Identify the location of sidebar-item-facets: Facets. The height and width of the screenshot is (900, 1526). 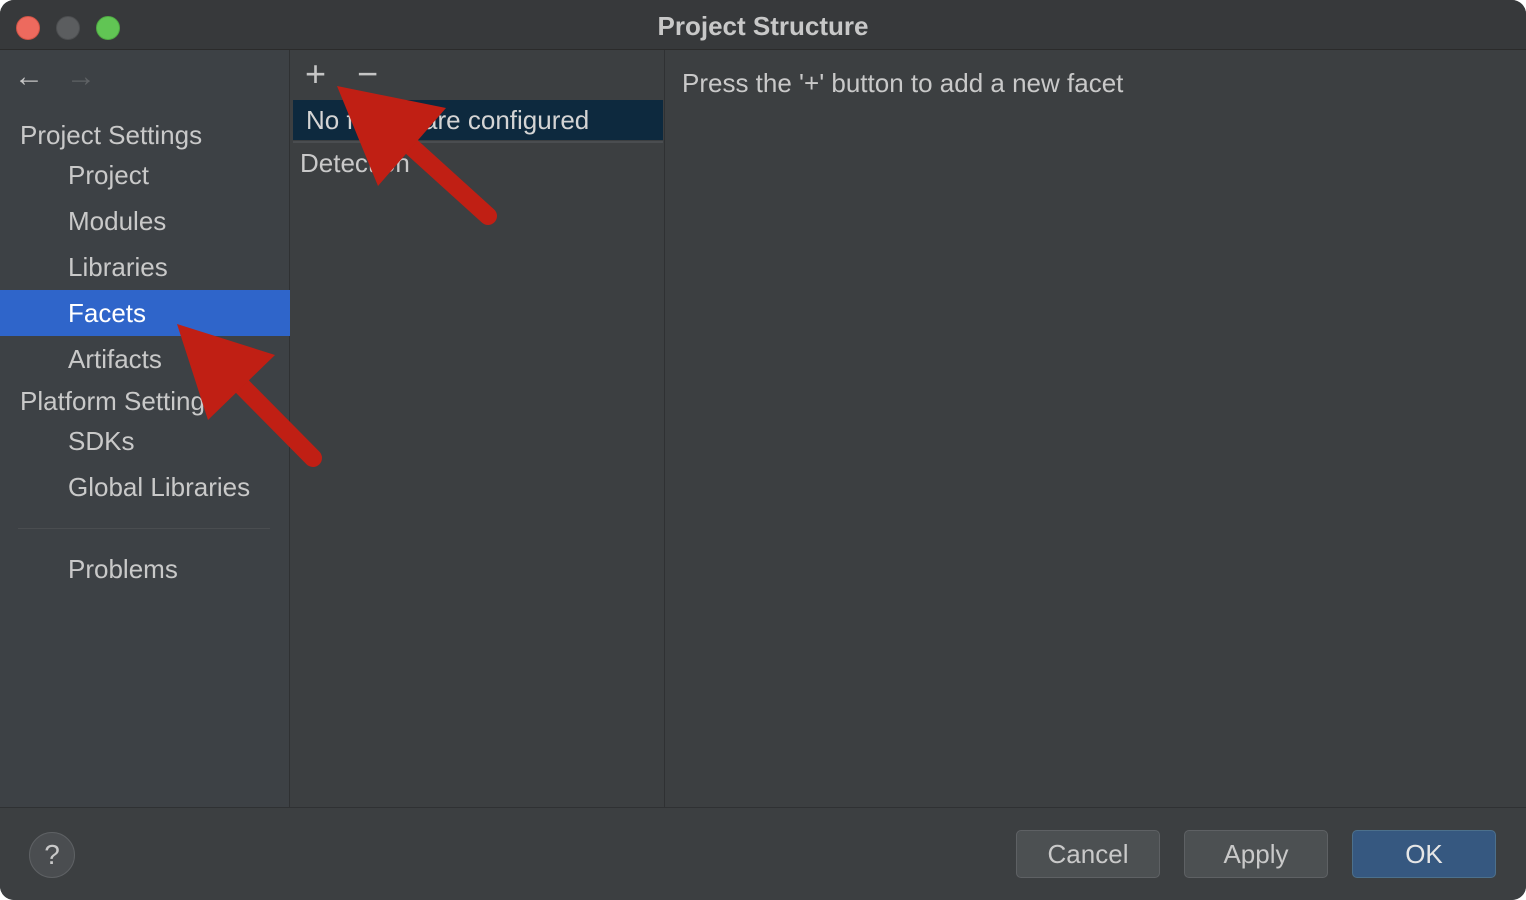
(145, 313).